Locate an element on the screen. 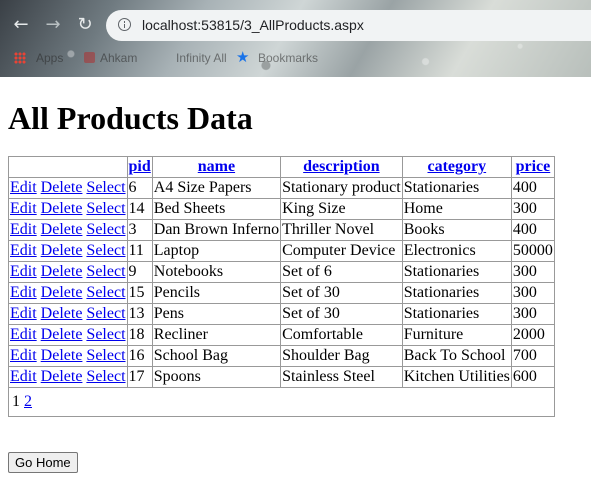 The image size is (591, 499). sort-pid-link: pid is located at coordinates (140, 166).